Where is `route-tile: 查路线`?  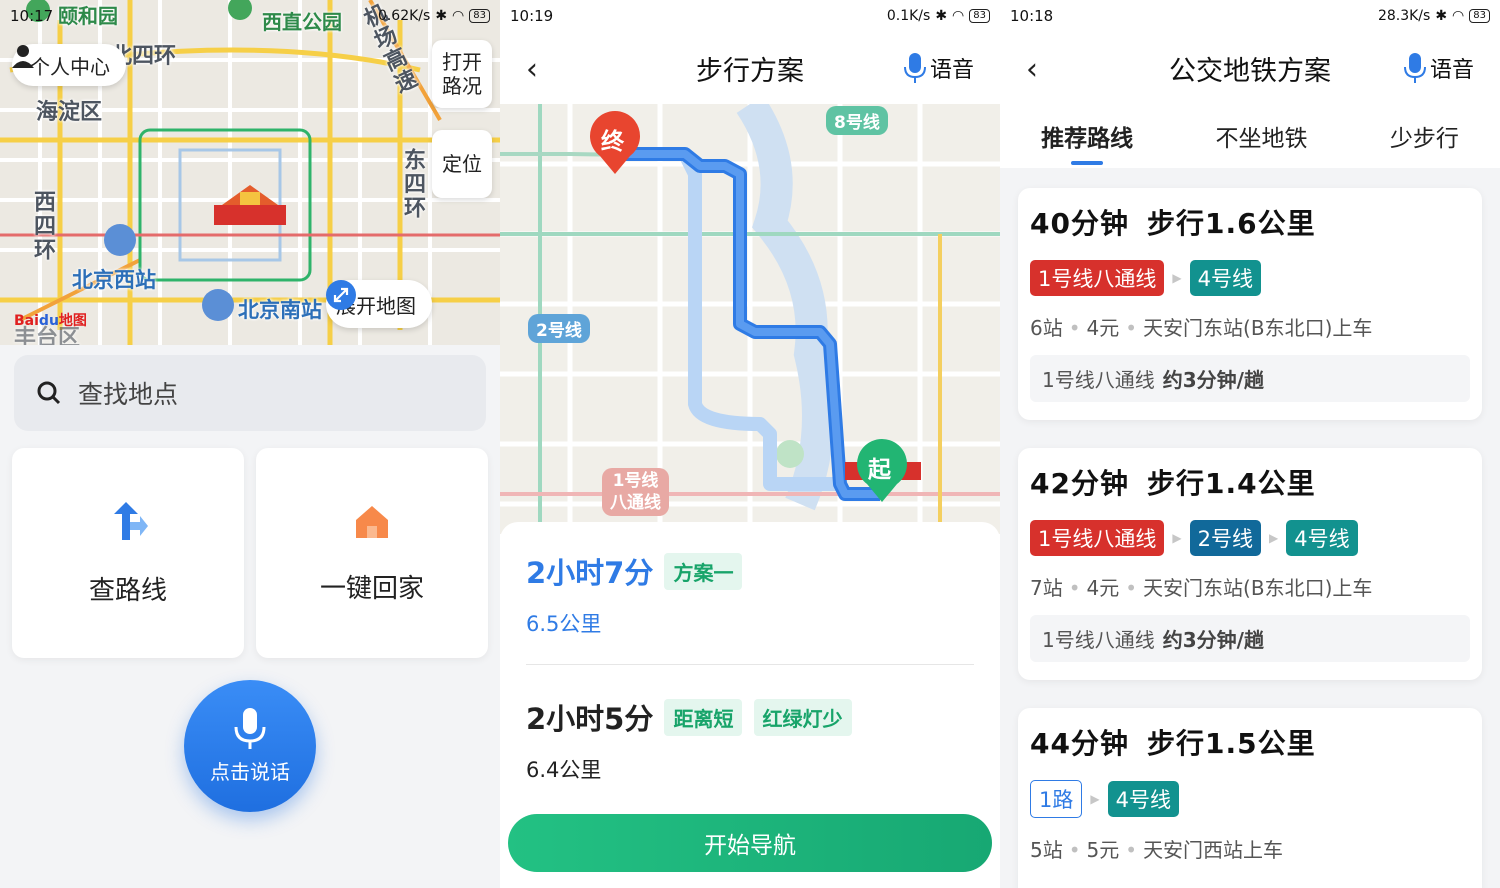
route-tile: 查路线 is located at coordinates (128, 553).